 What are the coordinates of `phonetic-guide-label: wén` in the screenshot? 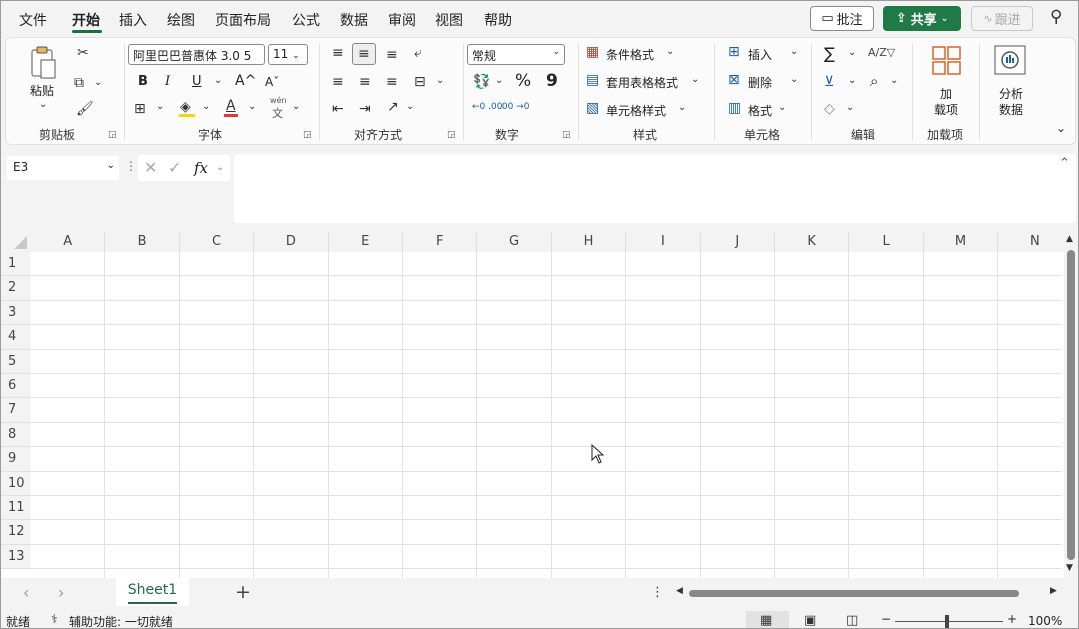 It's located at (278, 100).